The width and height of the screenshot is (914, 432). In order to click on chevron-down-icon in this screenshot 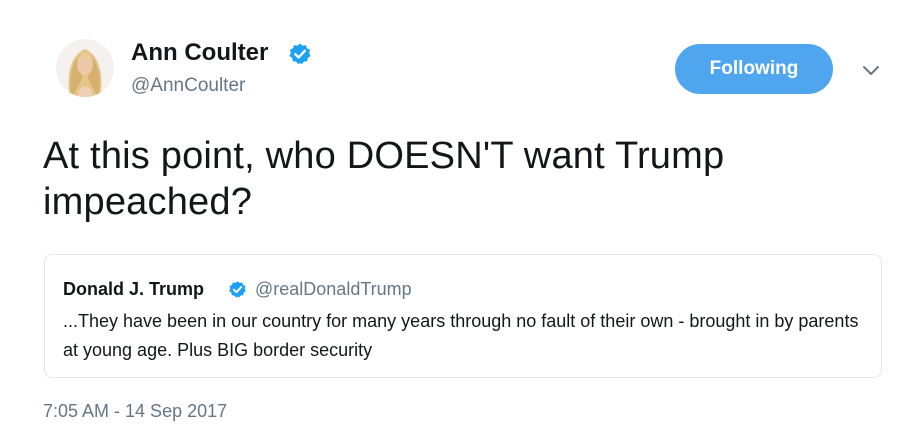, I will do `click(871, 71)`.